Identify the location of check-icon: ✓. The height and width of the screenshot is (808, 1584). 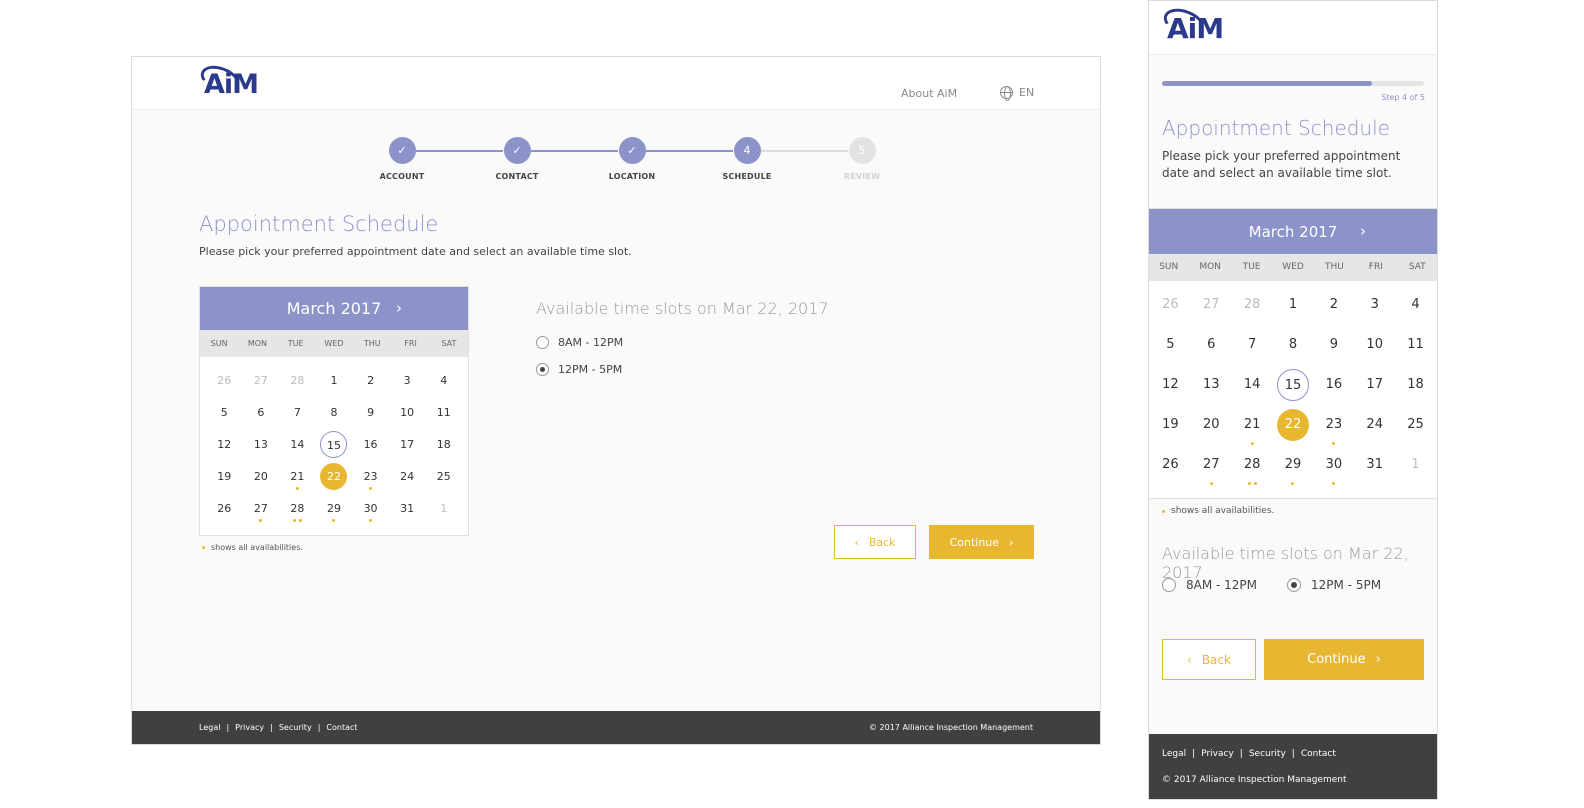
(517, 150).